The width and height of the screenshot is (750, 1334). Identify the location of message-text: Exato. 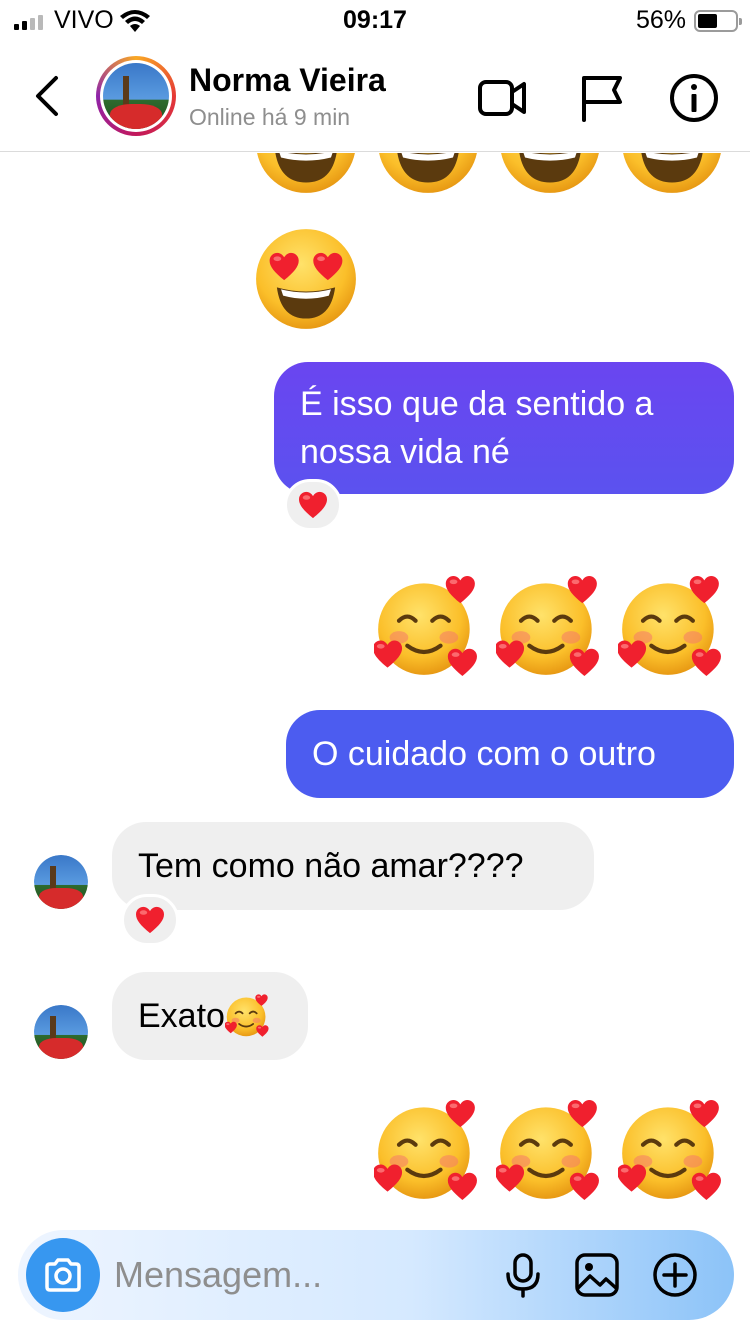
(181, 1016).